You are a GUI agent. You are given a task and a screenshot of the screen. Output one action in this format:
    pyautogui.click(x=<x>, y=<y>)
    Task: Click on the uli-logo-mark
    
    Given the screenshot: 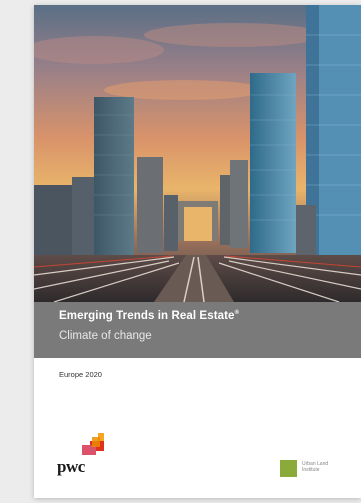 What is the action you would take?
    pyautogui.click(x=288, y=468)
    